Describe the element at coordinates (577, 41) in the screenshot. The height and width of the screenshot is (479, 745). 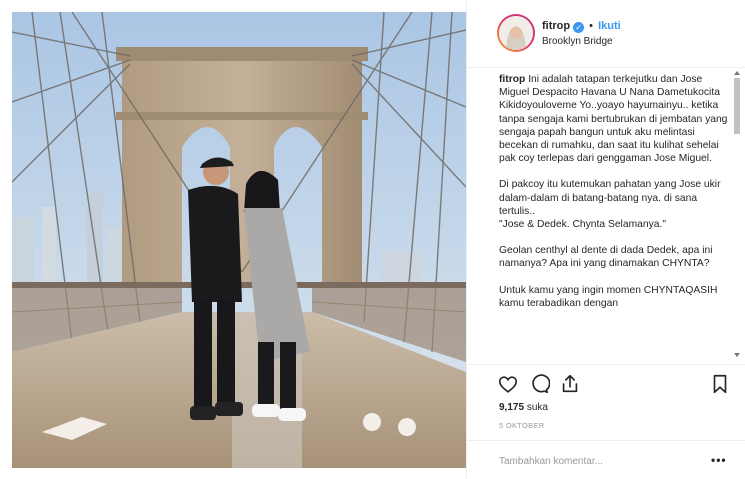
I see `location-link: Brooklyn Bridge` at that location.